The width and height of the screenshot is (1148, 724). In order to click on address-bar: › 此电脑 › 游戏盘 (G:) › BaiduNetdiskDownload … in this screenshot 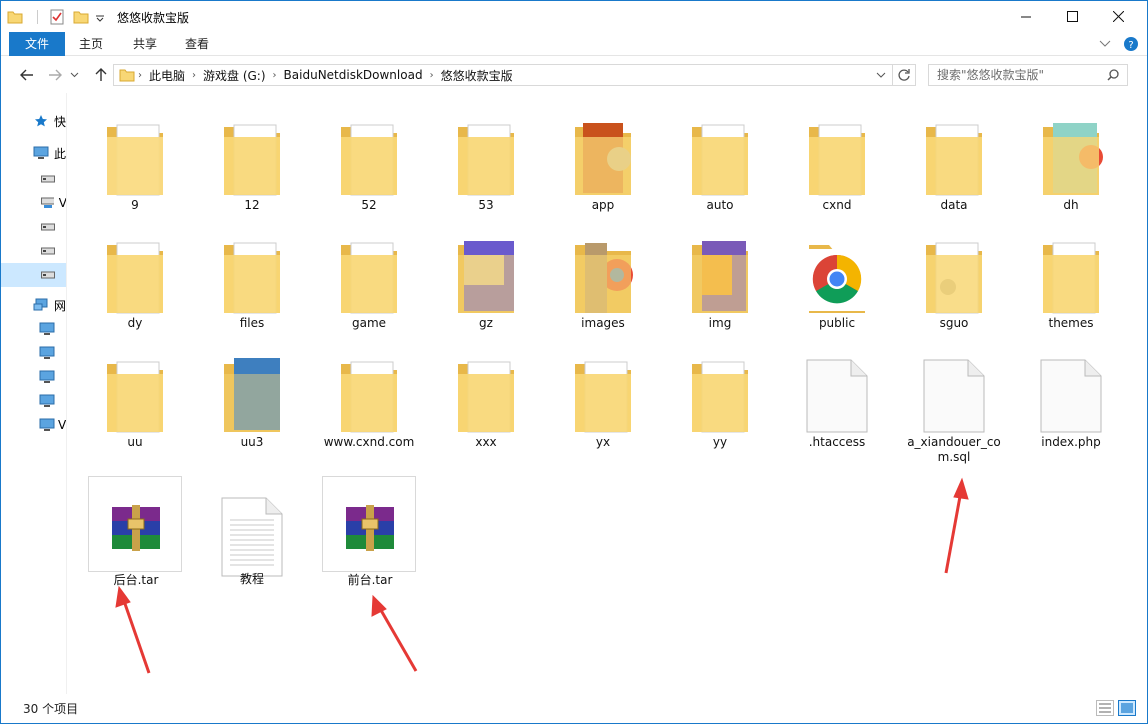, I will do `click(514, 75)`.